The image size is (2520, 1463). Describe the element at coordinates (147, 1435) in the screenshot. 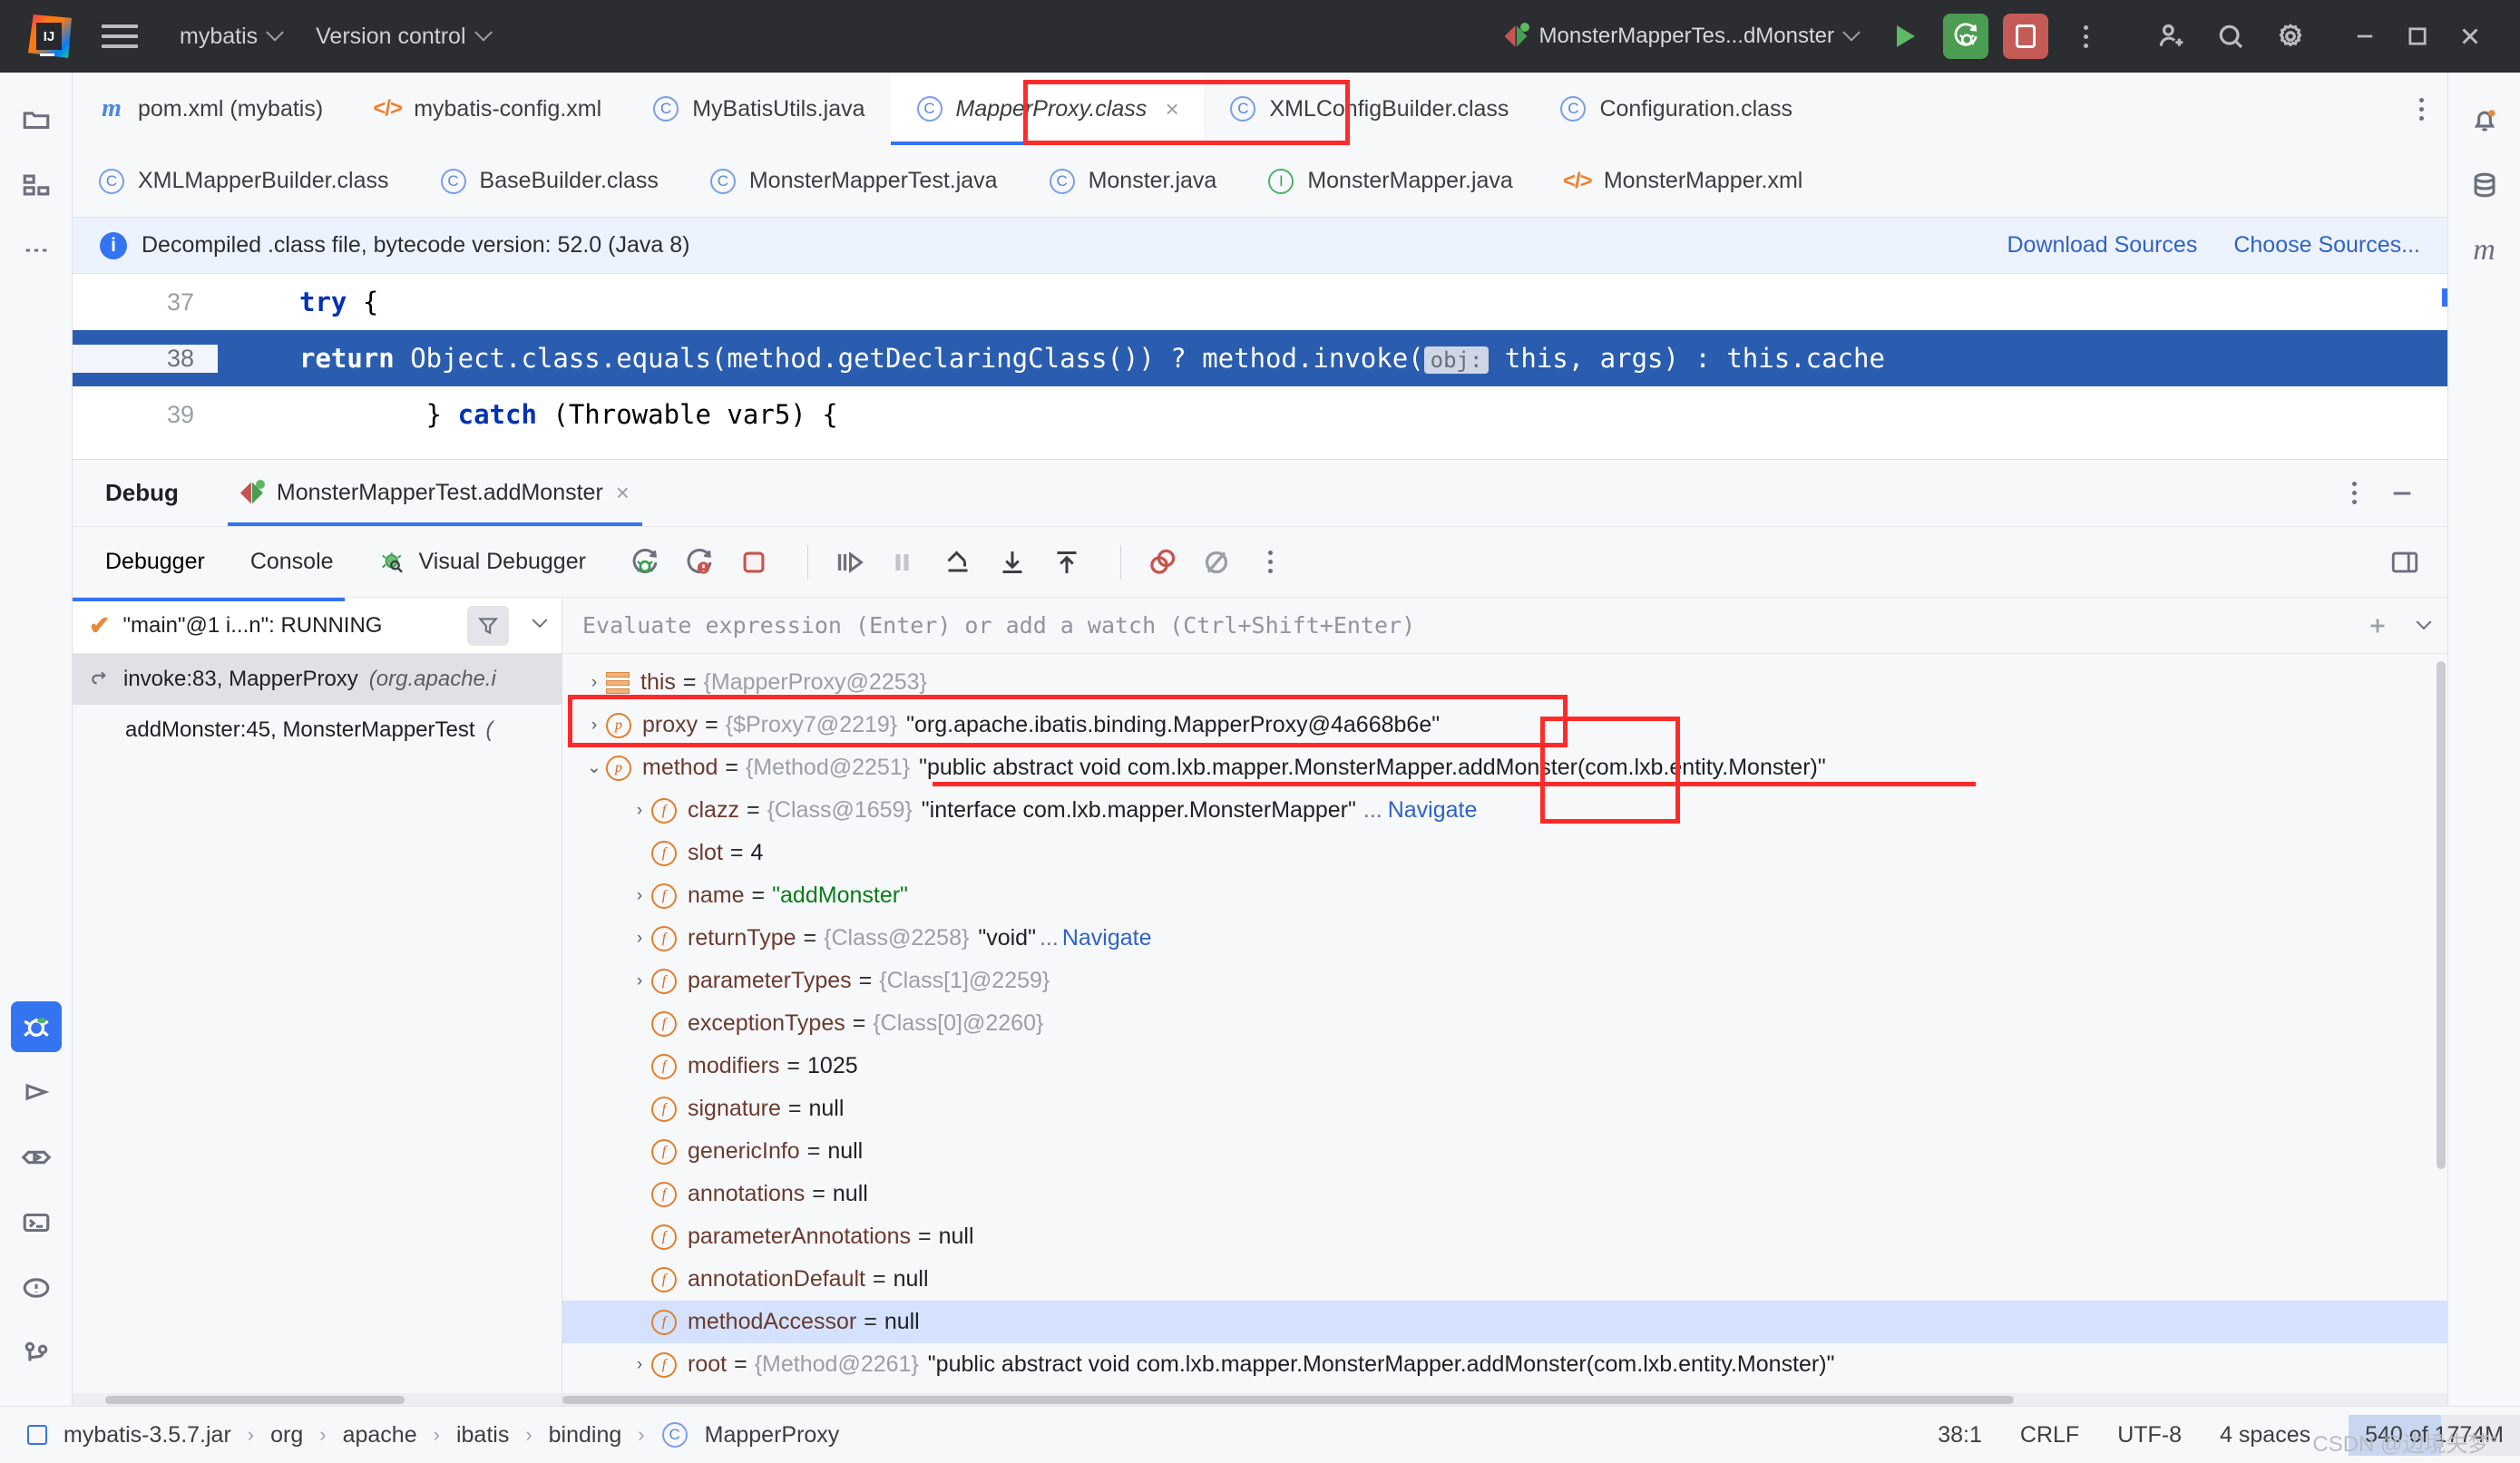

I see `breadcrumb-jar: mybatis-3.5.7.jar` at that location.